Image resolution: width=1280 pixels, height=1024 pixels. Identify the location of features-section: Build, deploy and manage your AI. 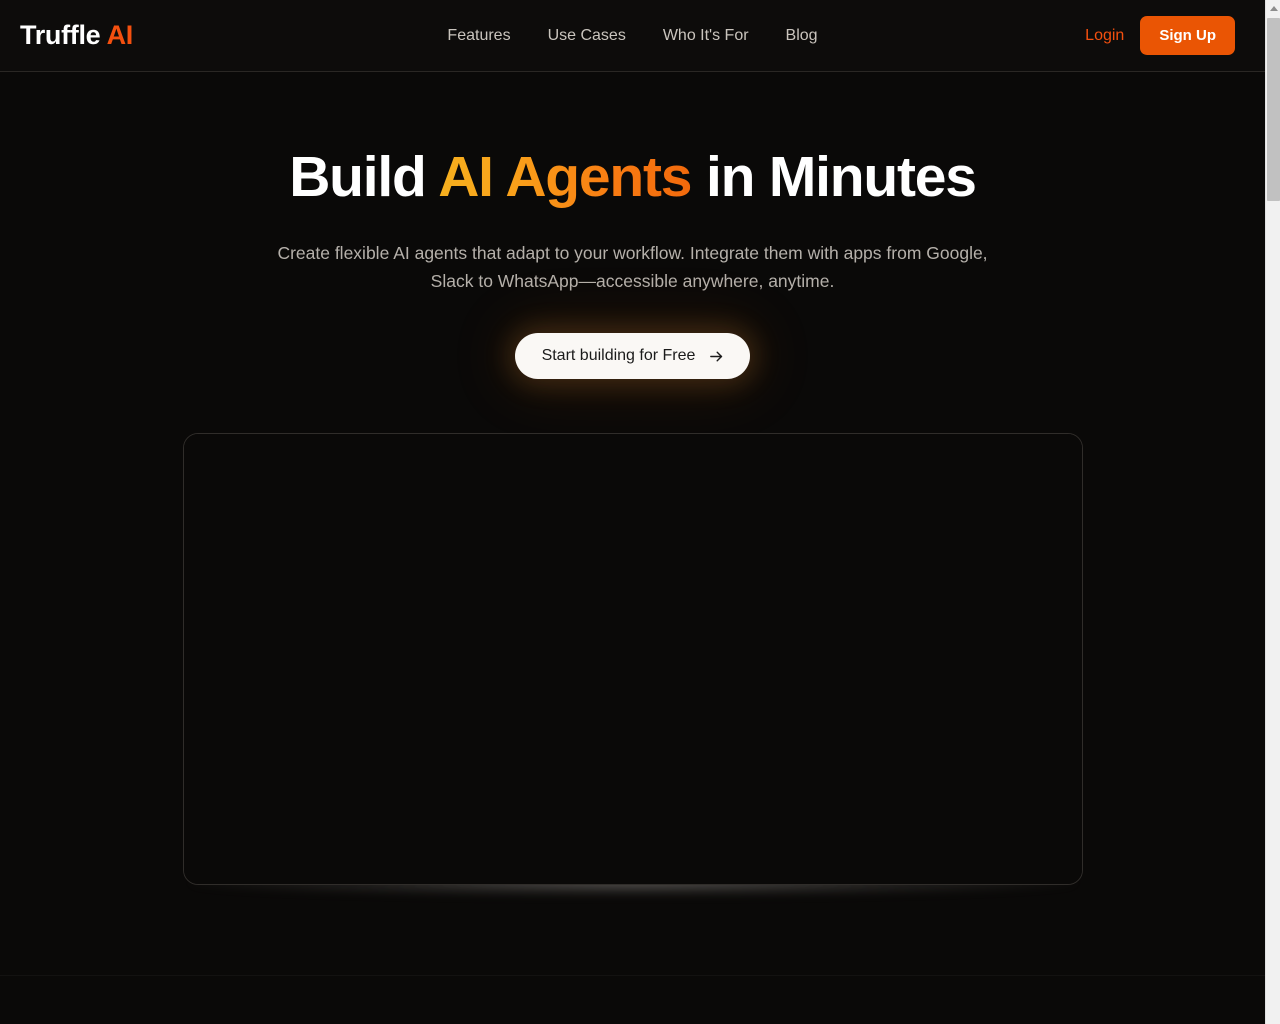
(632, 999).